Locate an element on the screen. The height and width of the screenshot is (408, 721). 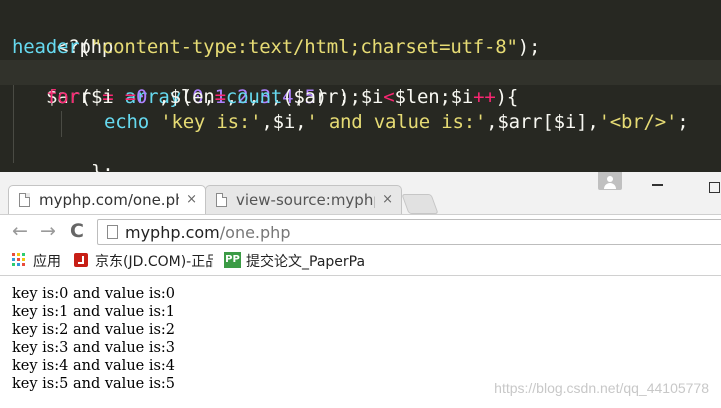
url-host: myphp.com is located at coordinates (172, 232).